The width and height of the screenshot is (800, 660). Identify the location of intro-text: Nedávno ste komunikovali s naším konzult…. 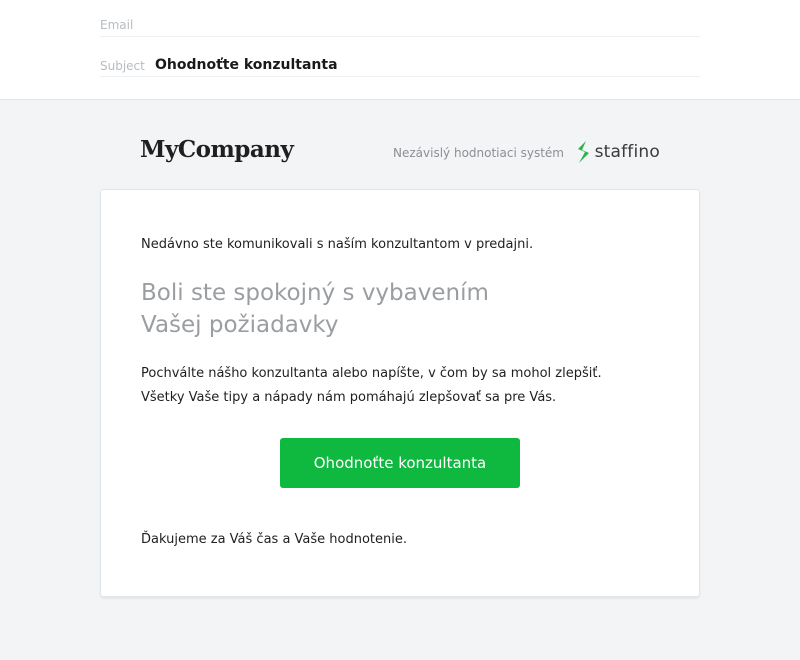
(337, 244).